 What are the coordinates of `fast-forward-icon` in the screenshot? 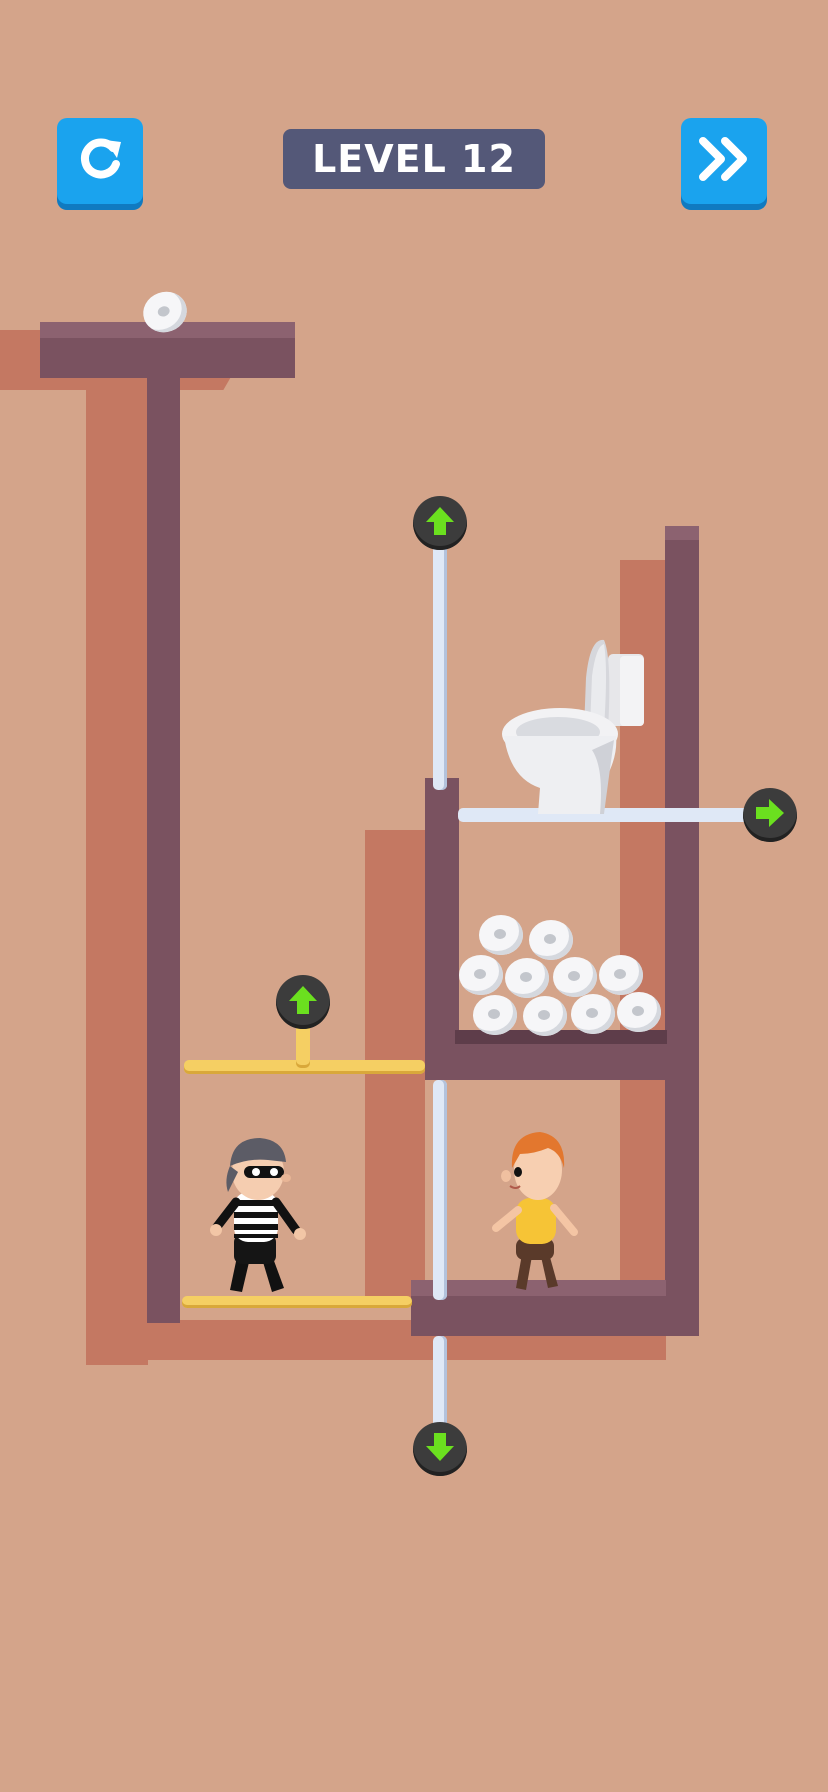 It's located at (724, 161).